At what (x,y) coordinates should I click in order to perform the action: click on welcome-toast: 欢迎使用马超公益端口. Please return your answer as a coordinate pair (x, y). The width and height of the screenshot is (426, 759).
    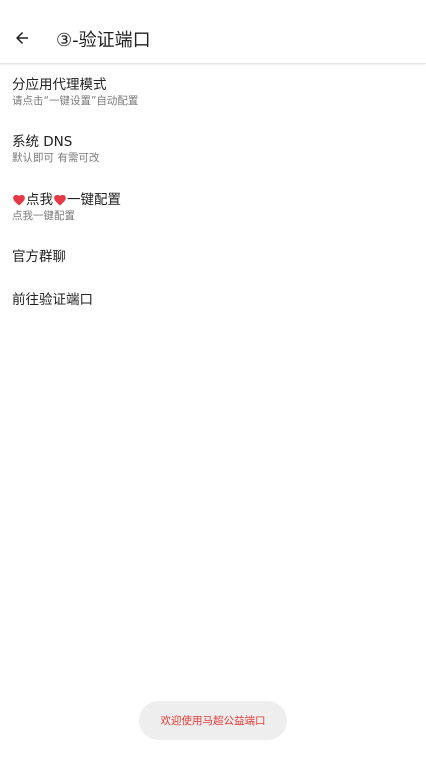
    Looking at the image, I should click on (213, 720).